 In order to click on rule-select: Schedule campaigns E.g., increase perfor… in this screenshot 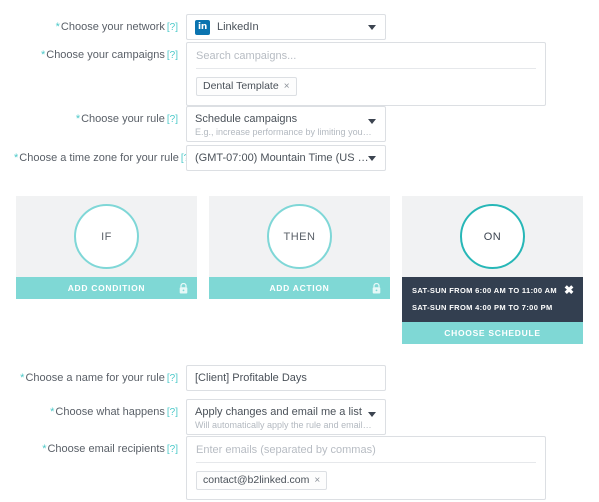, I will do `click(286, 124)`.